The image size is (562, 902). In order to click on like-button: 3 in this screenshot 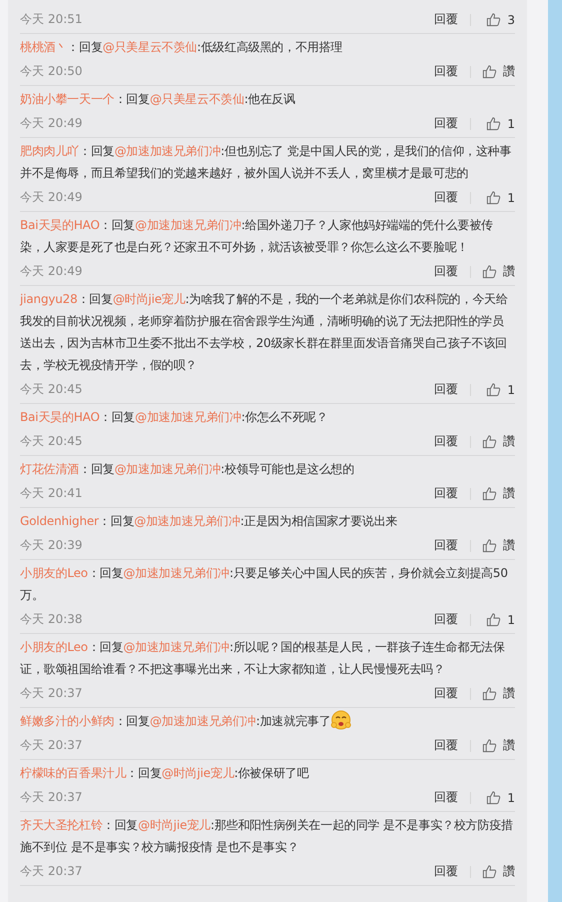, I will do `click(496, 19)`.